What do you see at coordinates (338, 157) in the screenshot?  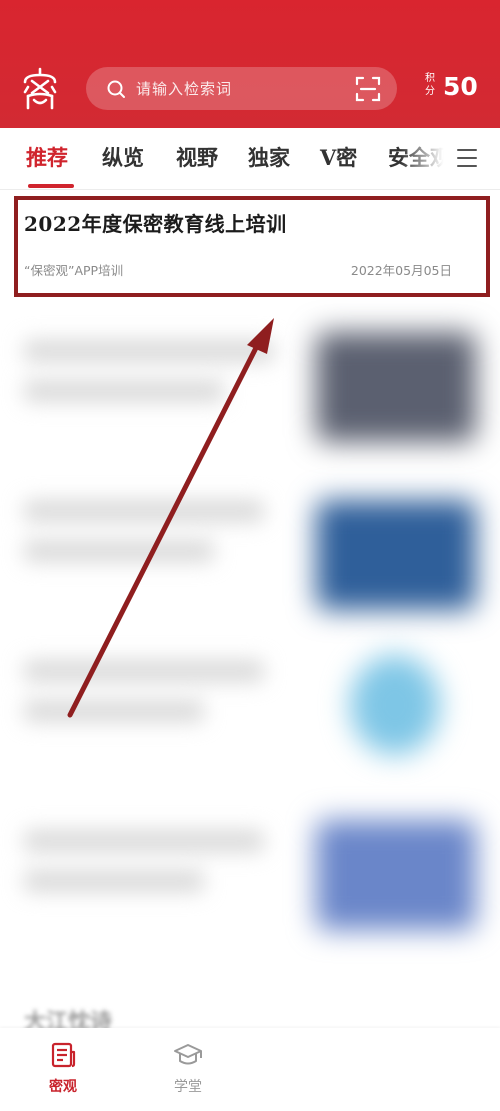 I see `tab-v-secret: V密` at bounding box center [338, 157].